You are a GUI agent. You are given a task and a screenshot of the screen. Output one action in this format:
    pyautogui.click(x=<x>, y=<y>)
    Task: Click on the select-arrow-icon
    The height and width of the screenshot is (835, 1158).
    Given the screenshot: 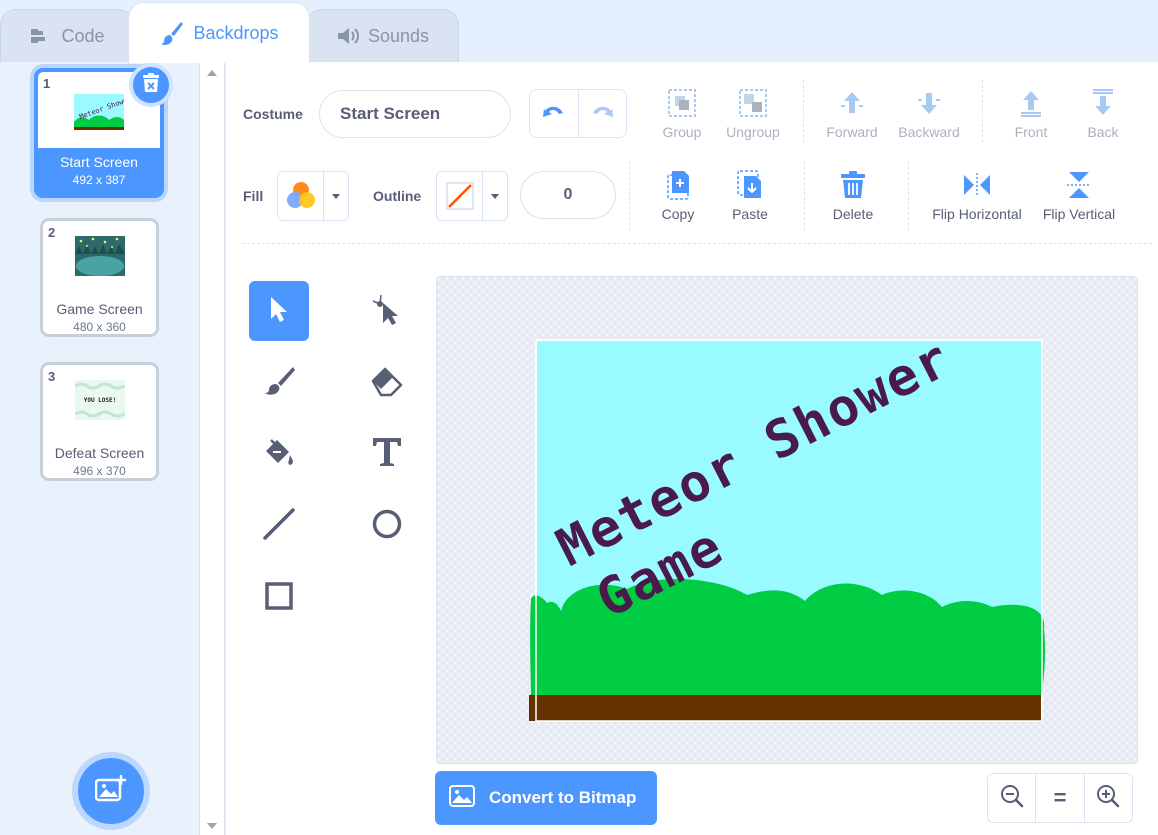 What is the action you would take?
    pyautogui.click(x=279, y=311)
    